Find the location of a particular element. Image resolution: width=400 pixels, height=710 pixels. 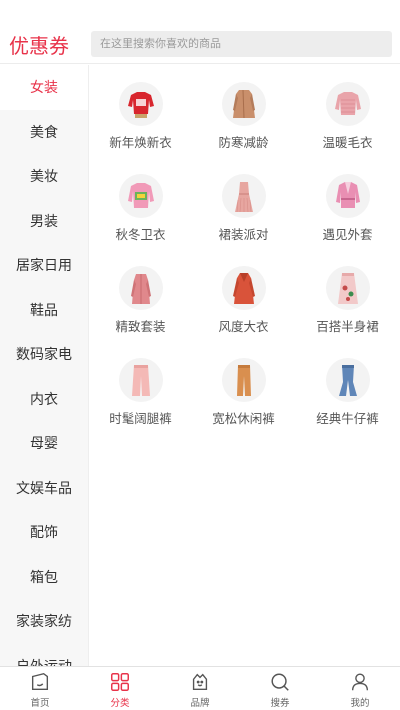

top-header: 优惠券 在这里搜索你喜欢的商品 is located at coordinates (200, 32).